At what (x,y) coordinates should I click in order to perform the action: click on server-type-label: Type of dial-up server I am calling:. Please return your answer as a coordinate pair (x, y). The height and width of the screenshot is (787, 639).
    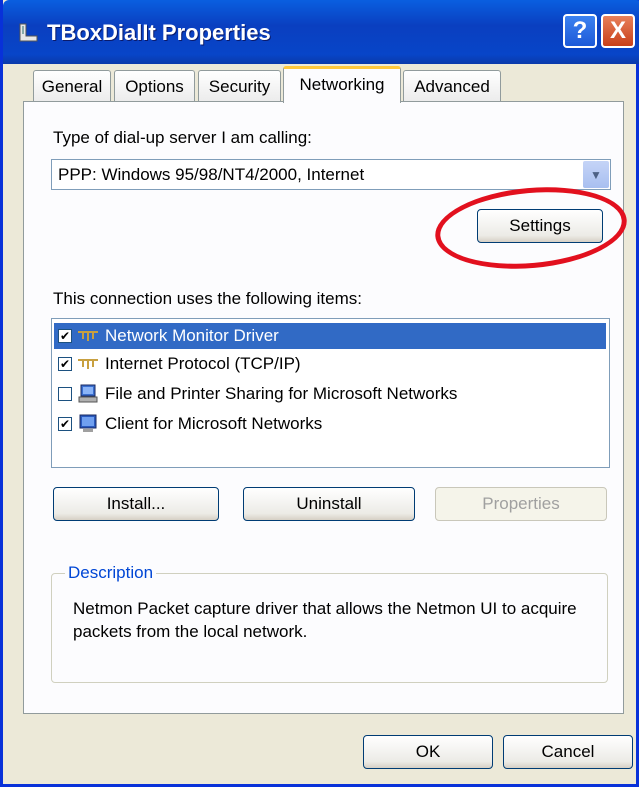
    Looking at the image, I should click on (182, 137).